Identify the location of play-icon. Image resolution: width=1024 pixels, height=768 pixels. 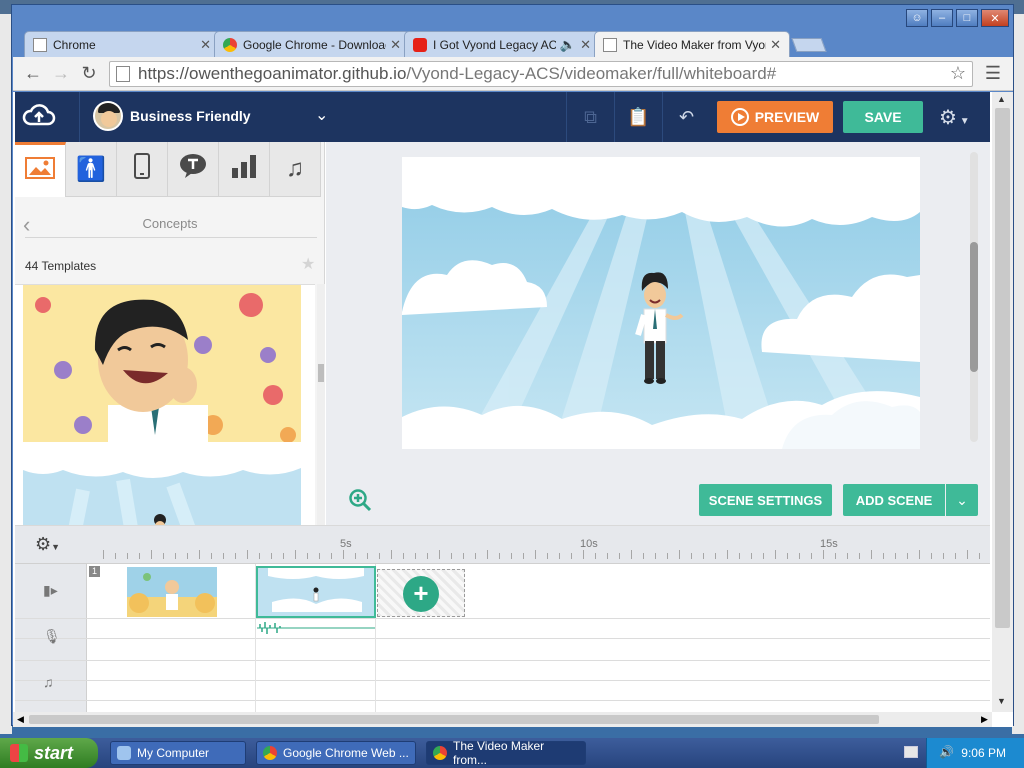
(739, 117).